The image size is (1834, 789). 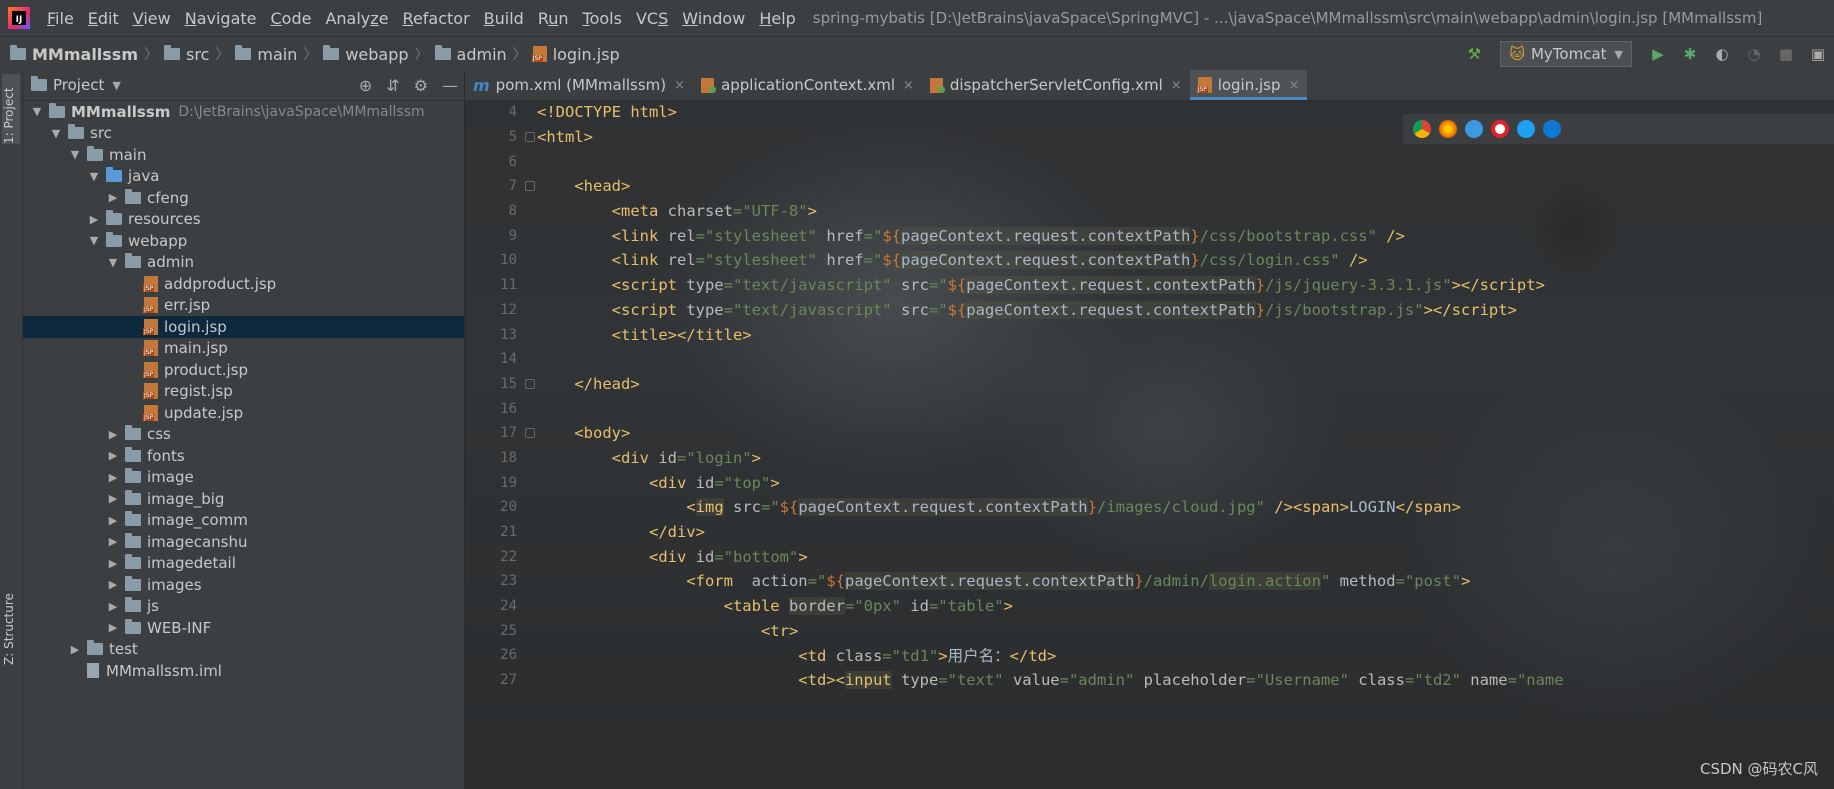 What do you see at coordinates (243, 241) in the screenshot?
I see `tree-item: ▼ webapp` at bounding box center [243, 241].